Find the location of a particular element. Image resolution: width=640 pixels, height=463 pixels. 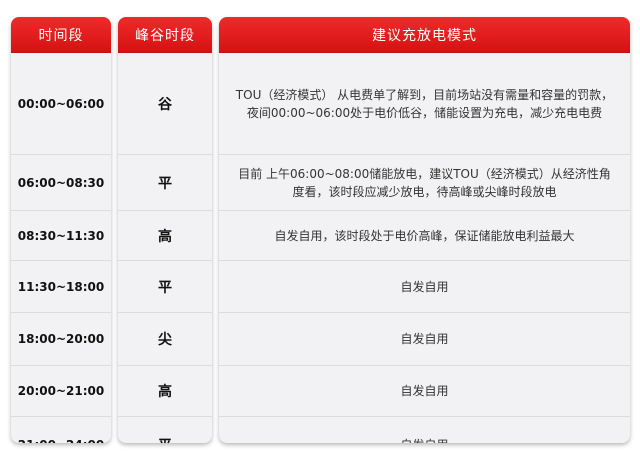

level-cell: 尖 is located at coordinates (165, 339).